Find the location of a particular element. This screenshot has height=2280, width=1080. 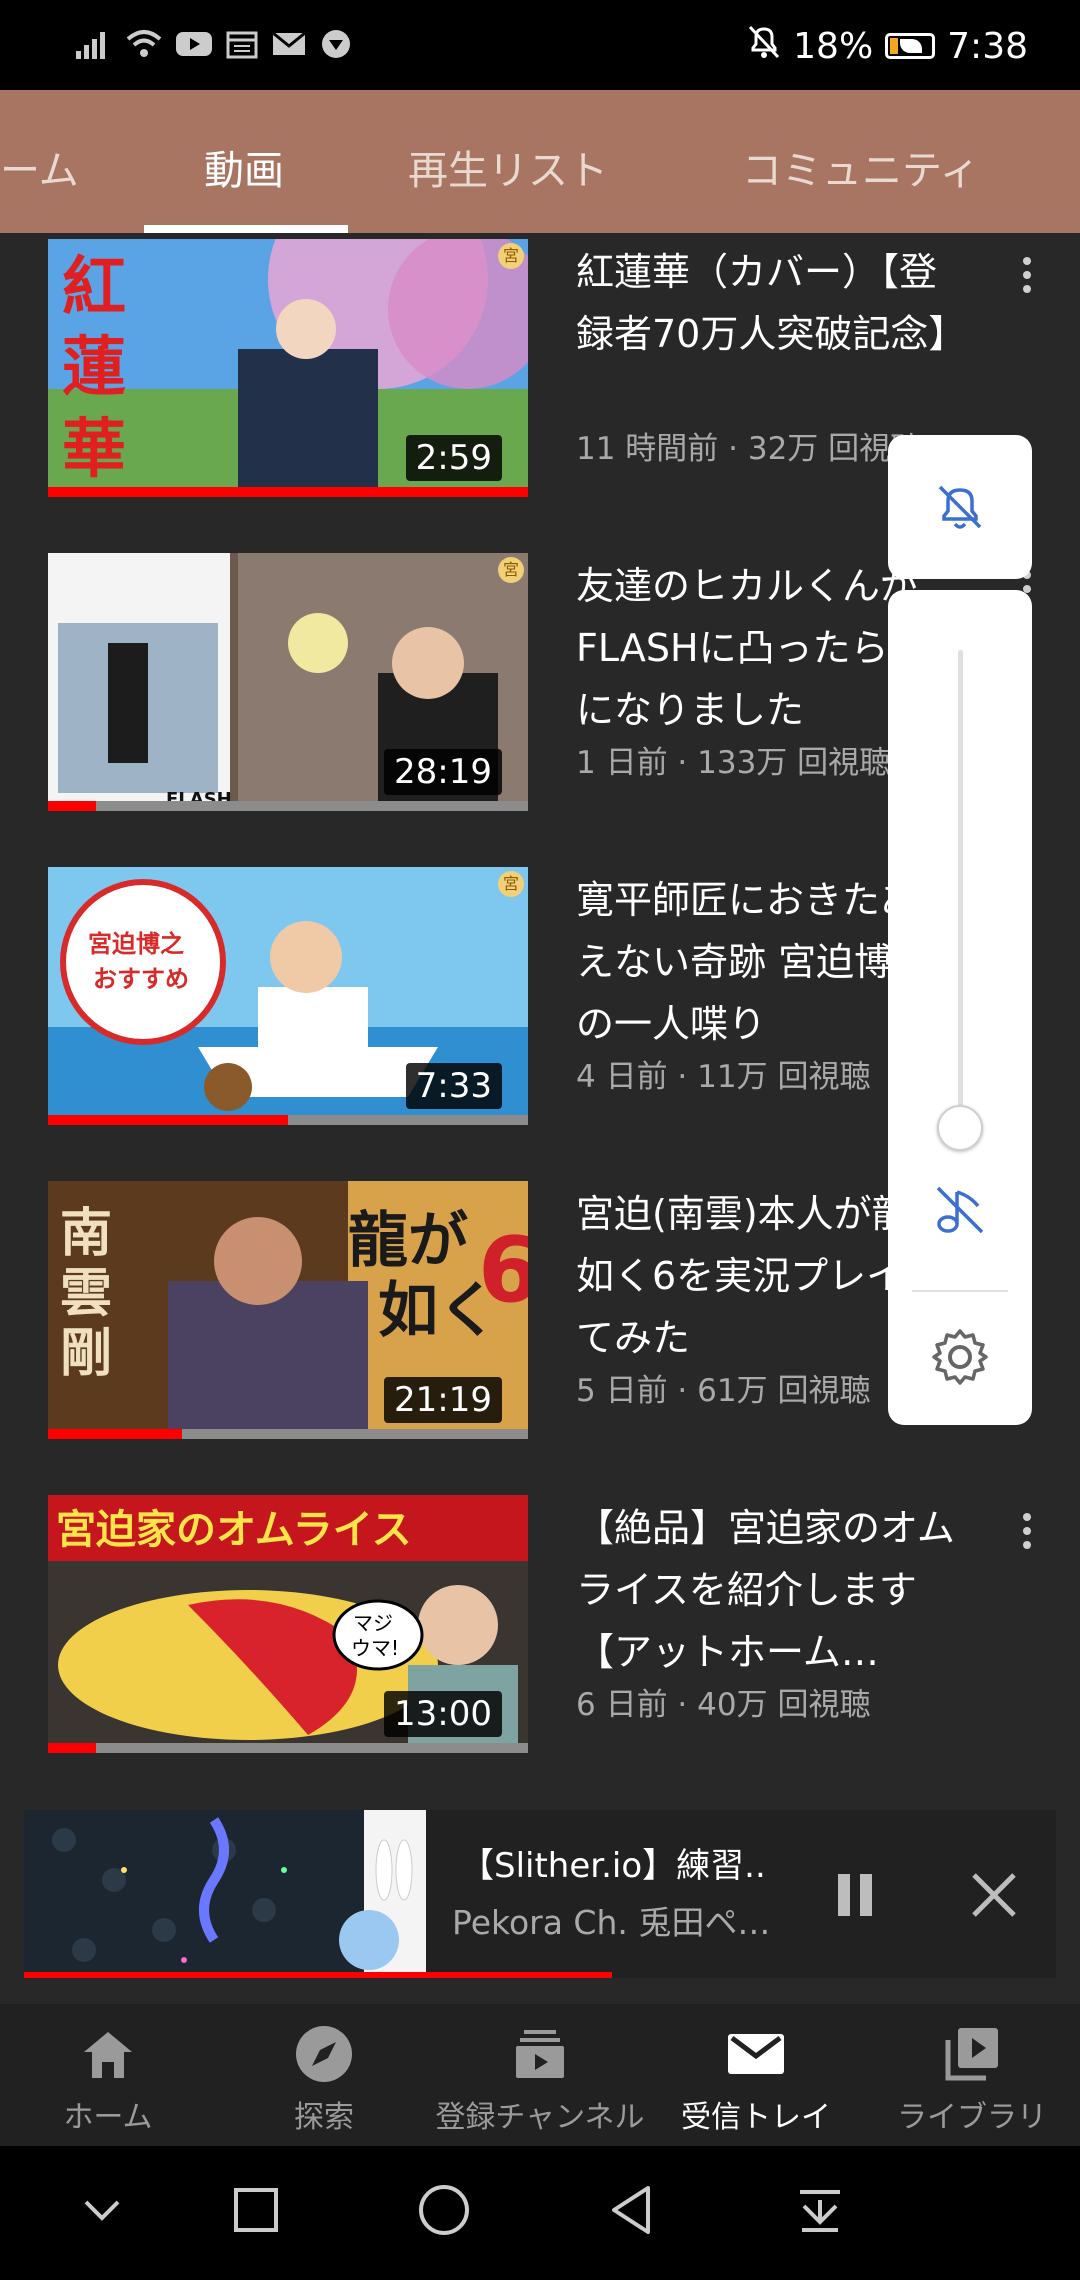

video-thumbnail: 宮迫博之 おすすめ 宮 7:33 is located at coordinates (288, 996).